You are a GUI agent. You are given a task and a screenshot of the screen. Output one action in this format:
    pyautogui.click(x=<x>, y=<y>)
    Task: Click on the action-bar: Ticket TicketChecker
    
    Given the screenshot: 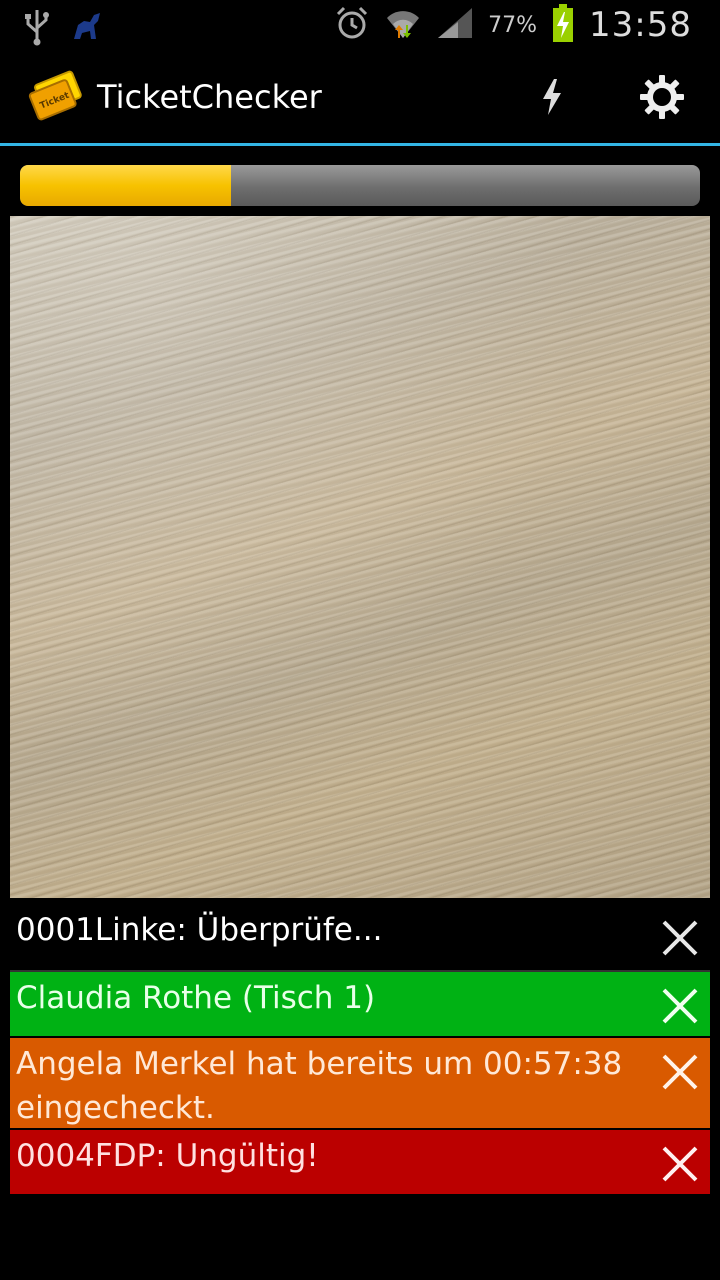 What is the action you would take?
    pyautogui.click(x=360, y=98)
    